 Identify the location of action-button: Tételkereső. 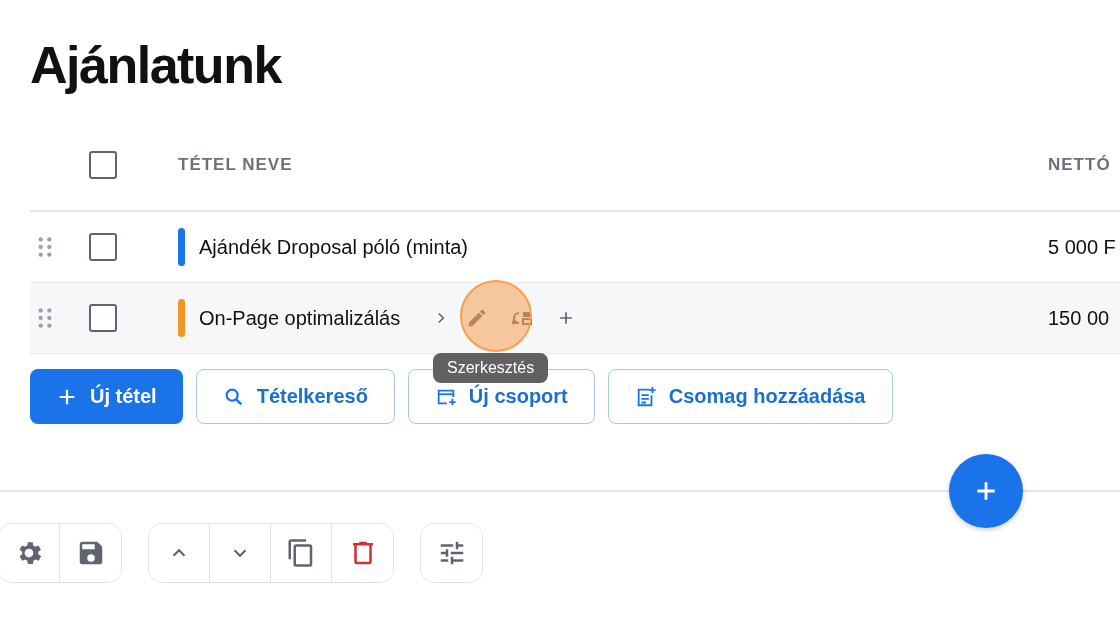
(295, 396).